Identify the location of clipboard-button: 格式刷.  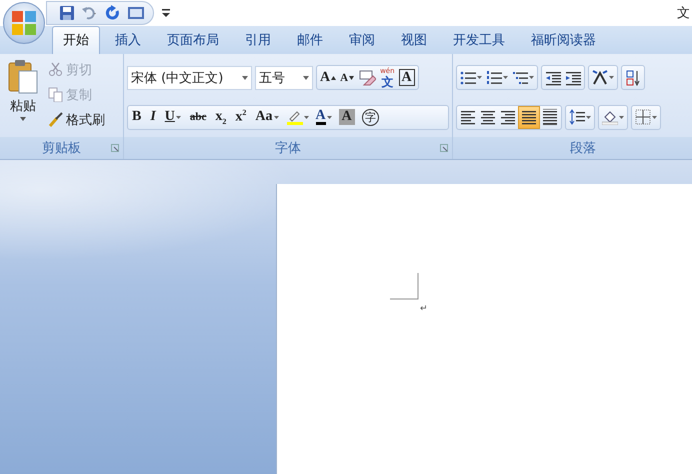
(76, 119).